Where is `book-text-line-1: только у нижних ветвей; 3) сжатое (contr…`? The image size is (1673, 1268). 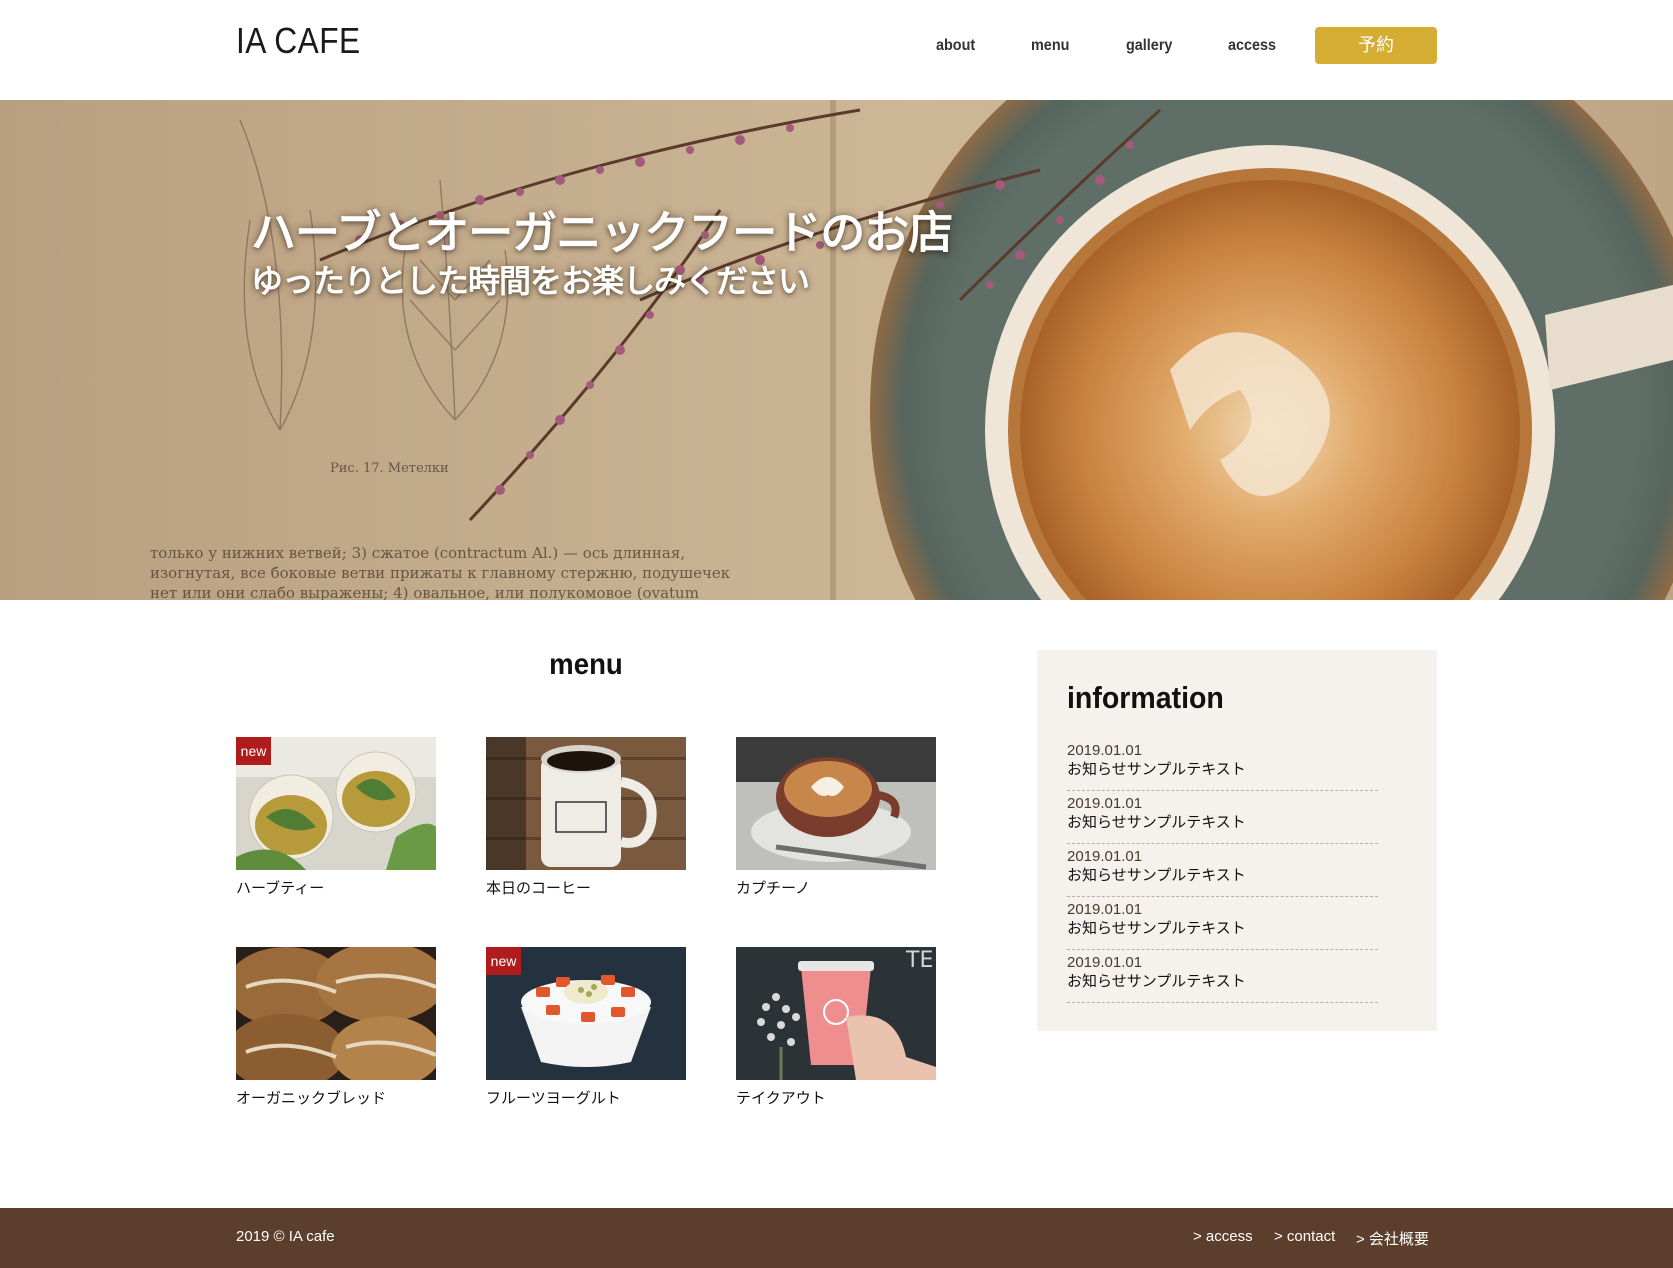 book-text-line-1: только у нижних ветвей; 3) сжатое (contr… is located at coordinates (417, 553).